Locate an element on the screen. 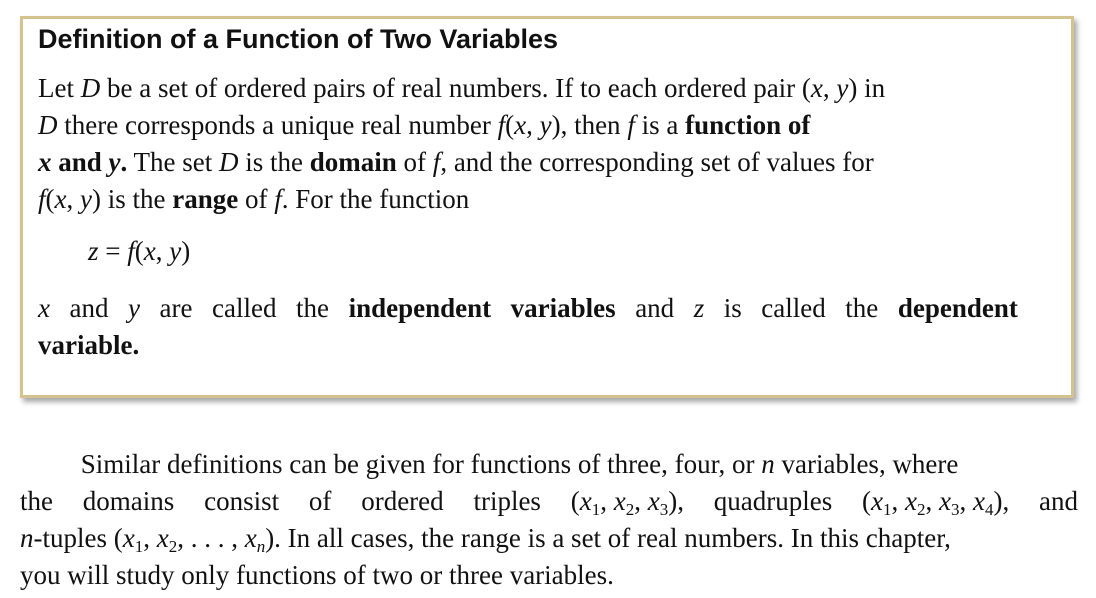 The width and height of the screenshot is (1096, 598). function-equation: z = f(x, y) is located at coordinates (139, 251).